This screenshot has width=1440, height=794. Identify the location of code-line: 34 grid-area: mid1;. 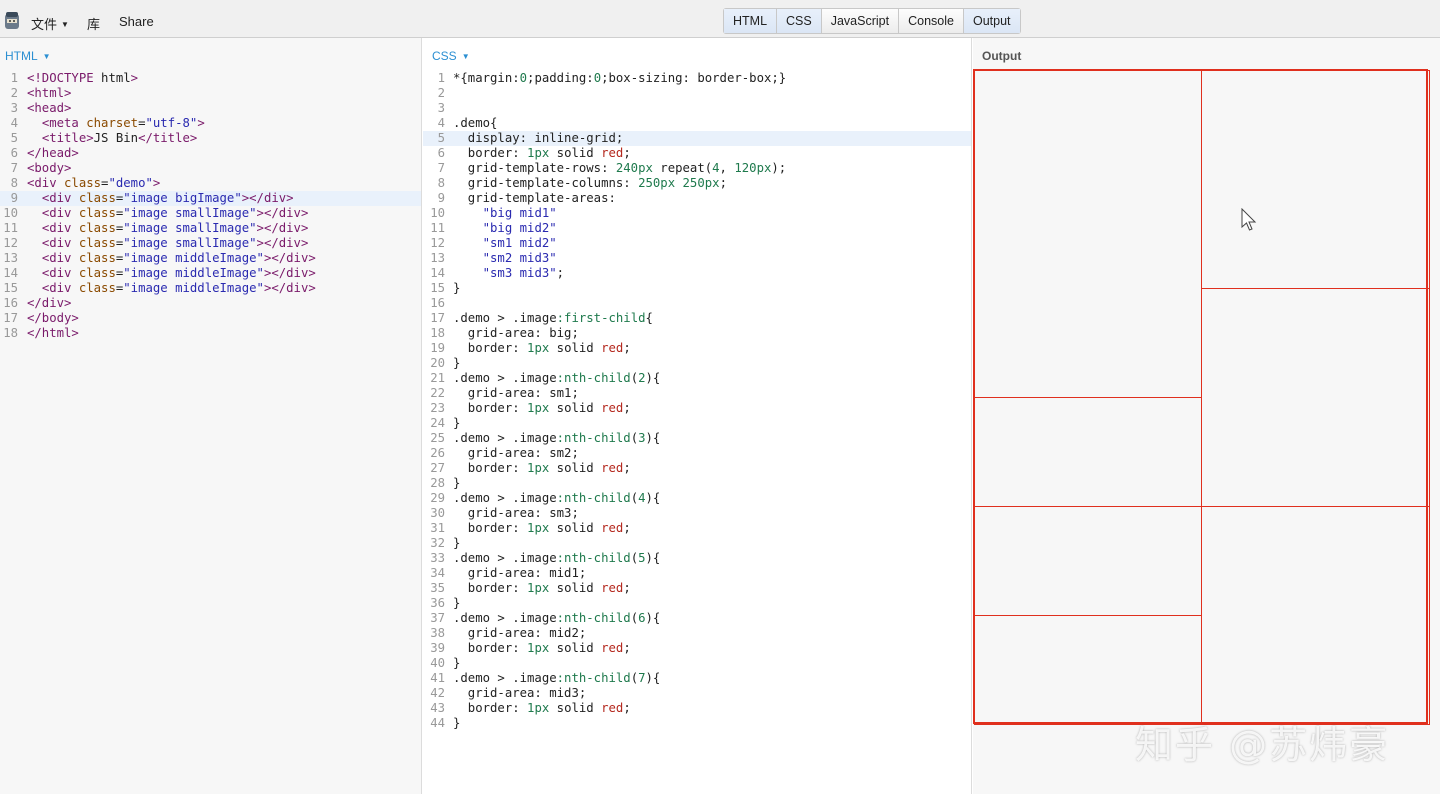
(697, 573).